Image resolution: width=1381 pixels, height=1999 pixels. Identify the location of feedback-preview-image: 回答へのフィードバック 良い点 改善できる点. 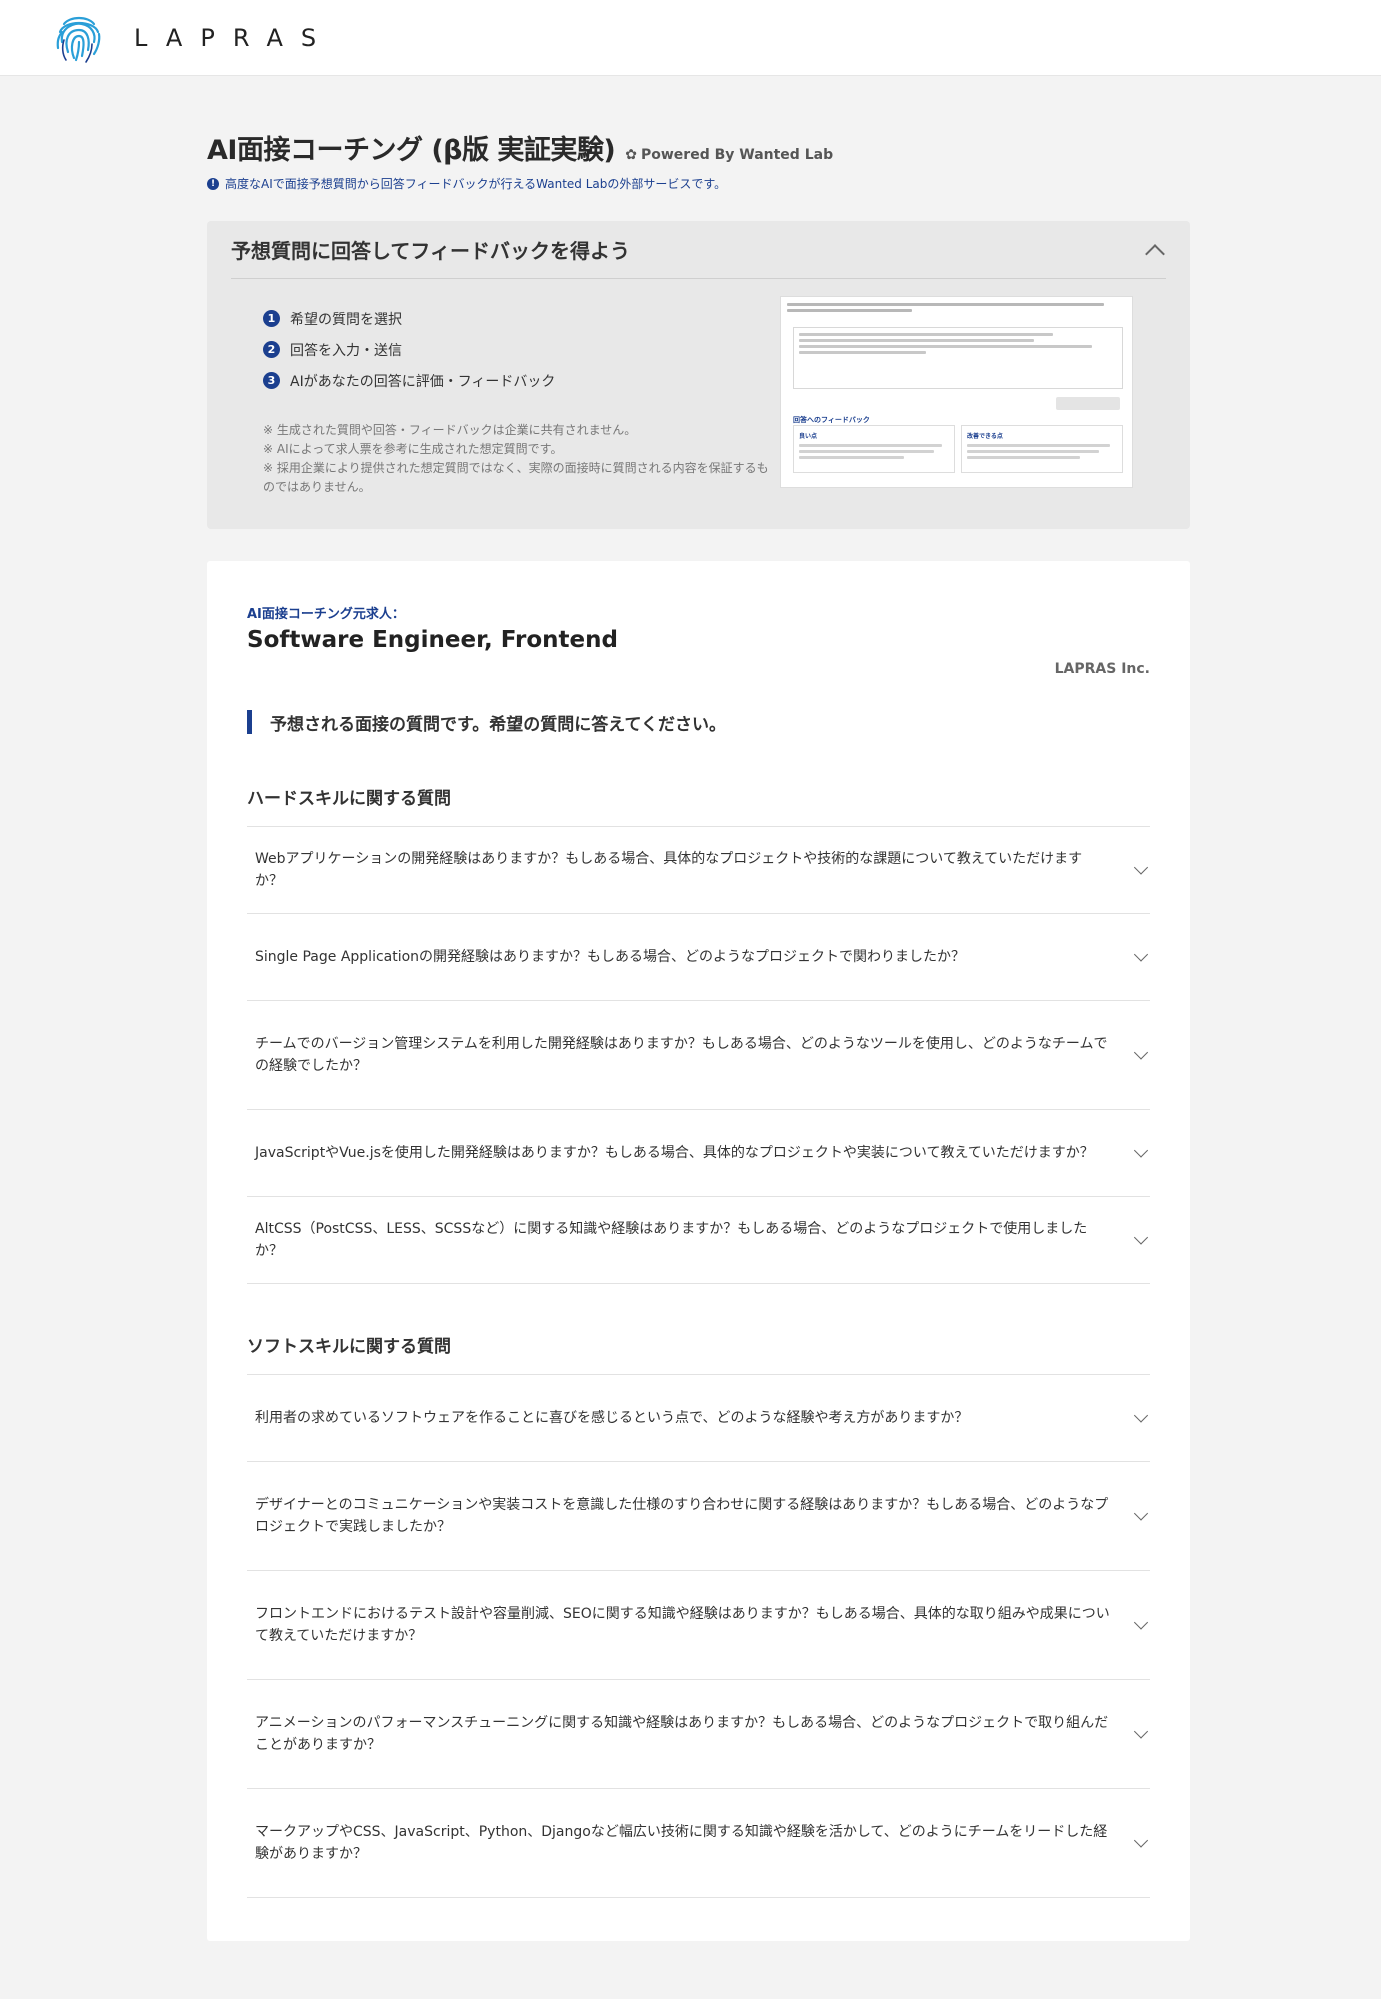
(956, 392).